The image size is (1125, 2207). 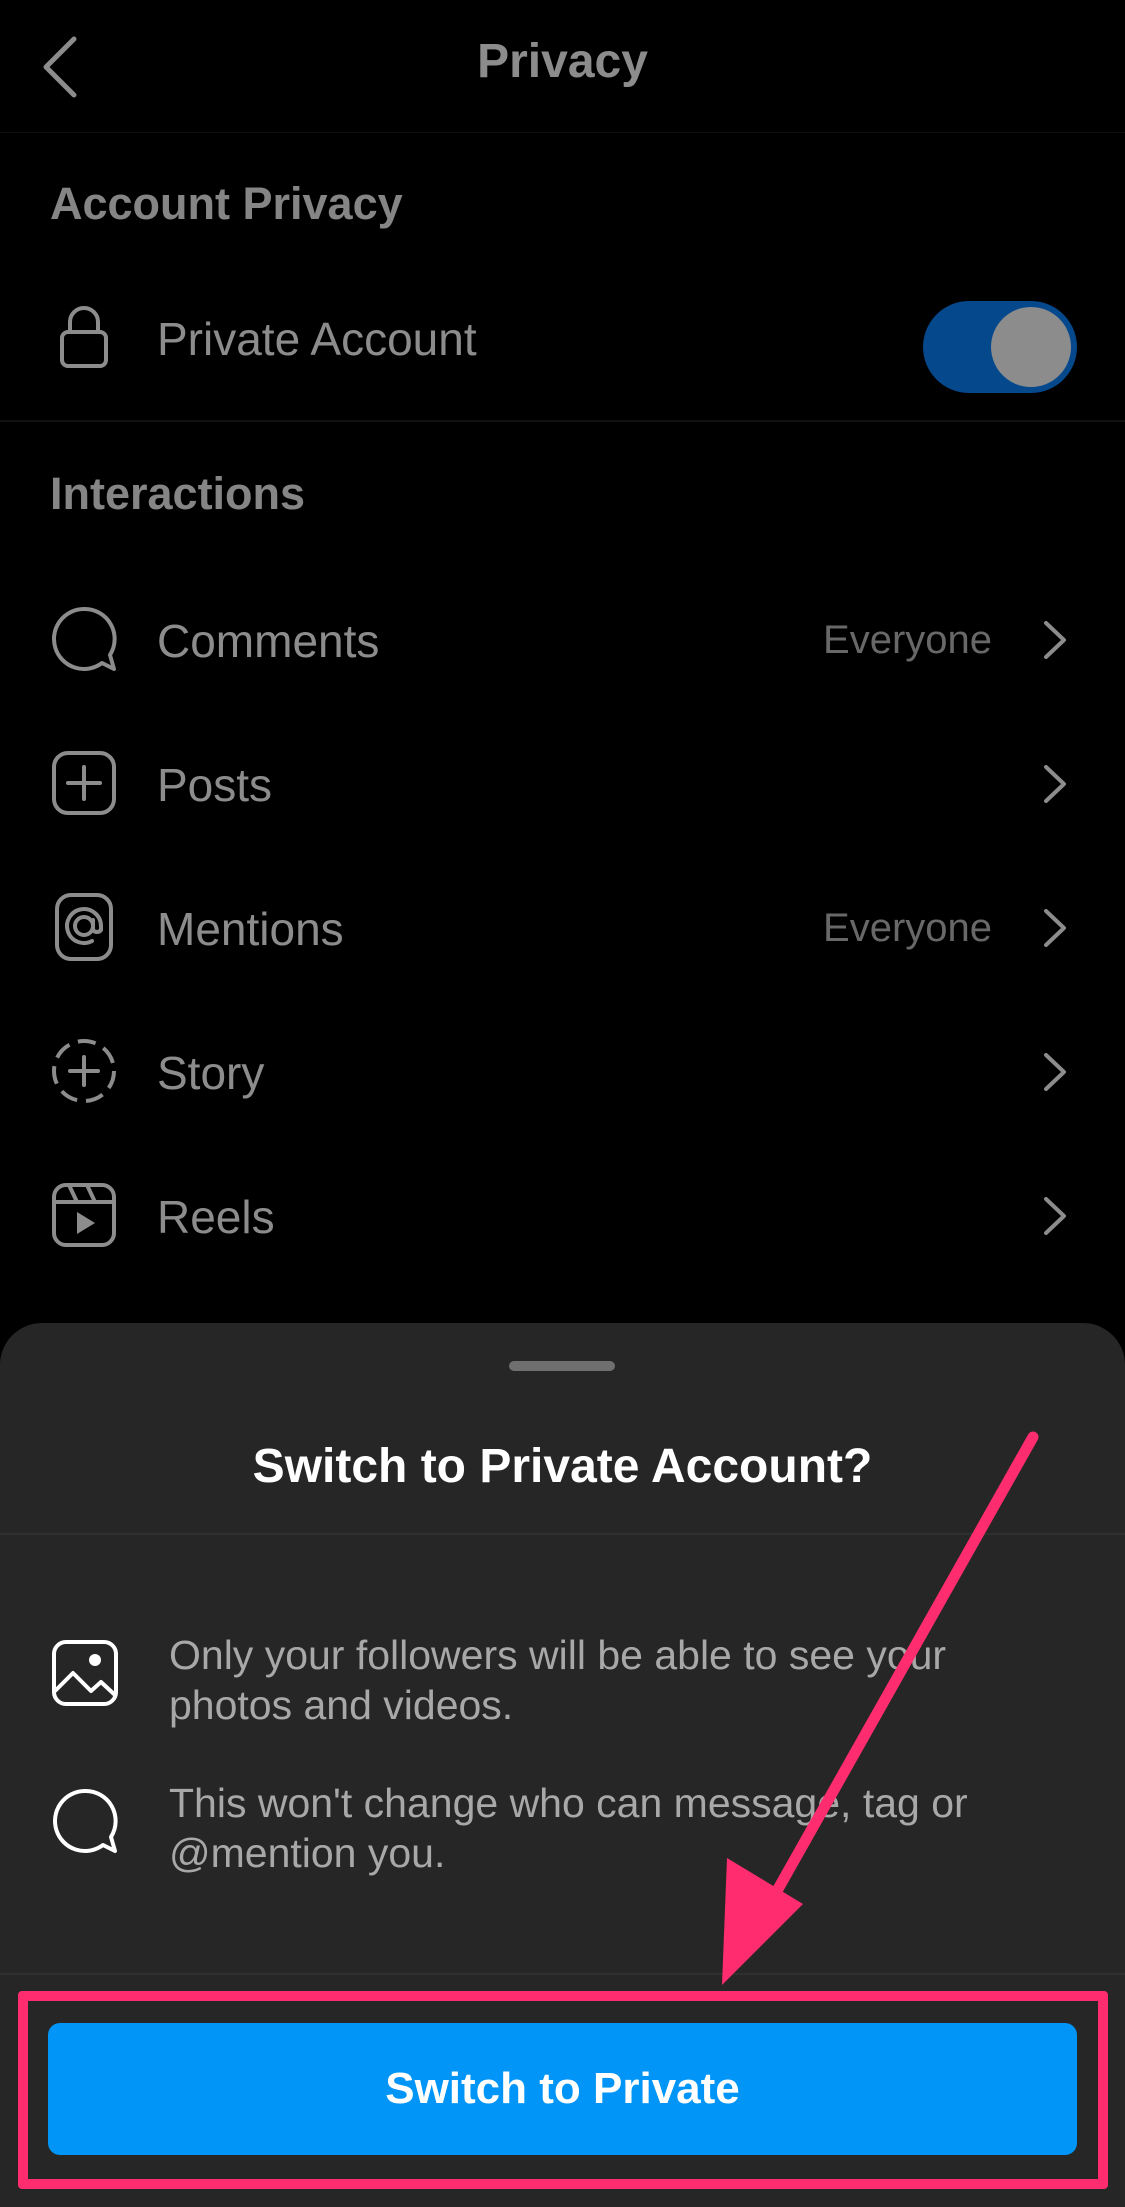 I want to click on top-bar: Privacy, so click(x=562, y=66).